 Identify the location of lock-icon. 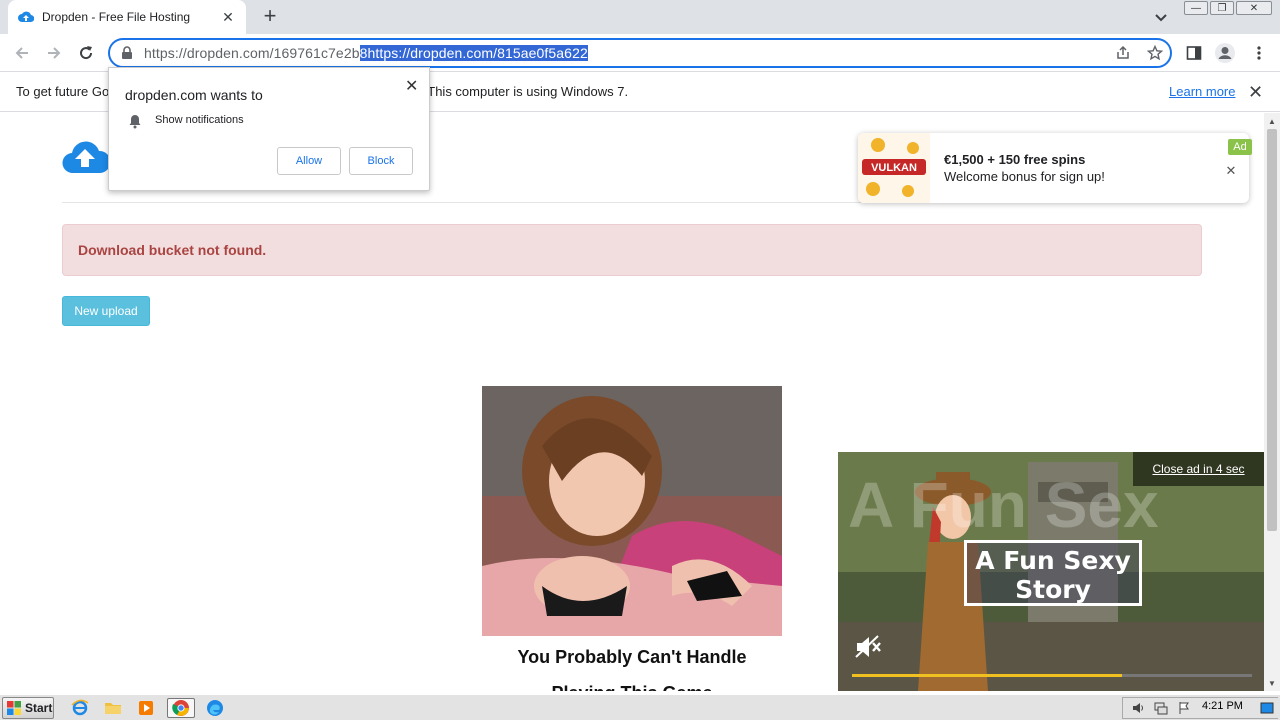
(127, 53).